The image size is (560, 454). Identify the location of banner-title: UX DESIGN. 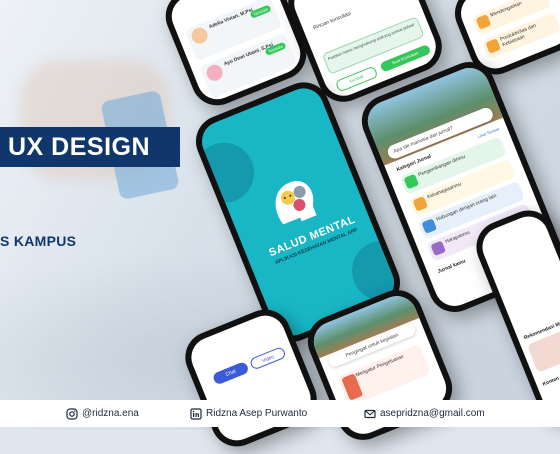
(90, 147).